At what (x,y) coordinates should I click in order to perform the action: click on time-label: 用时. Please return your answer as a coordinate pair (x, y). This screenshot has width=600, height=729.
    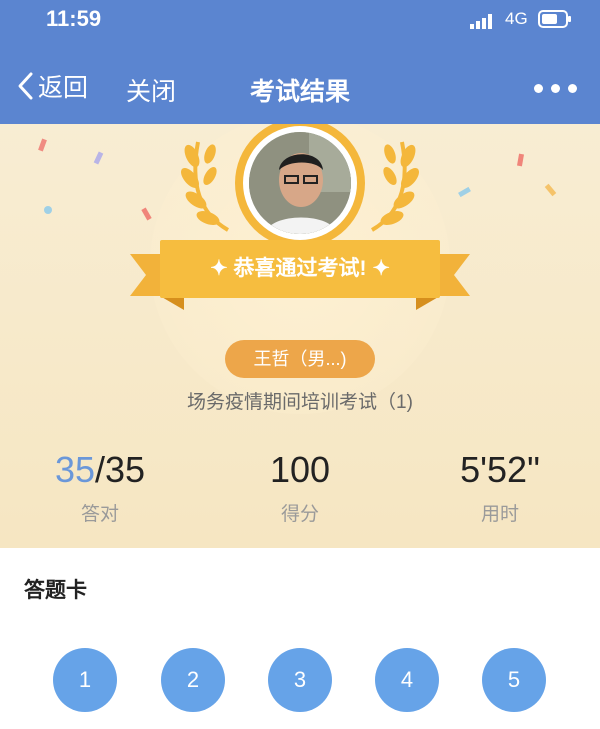
    Looking at the image, I should click on (499, 514).